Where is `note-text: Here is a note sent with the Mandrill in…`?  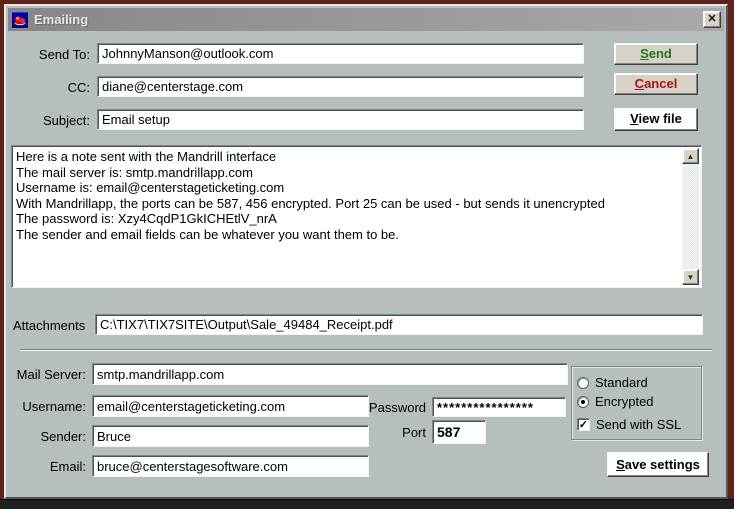
note-text: Here is a note sent with the Mandrill in… is located at coordinates (310, 195).